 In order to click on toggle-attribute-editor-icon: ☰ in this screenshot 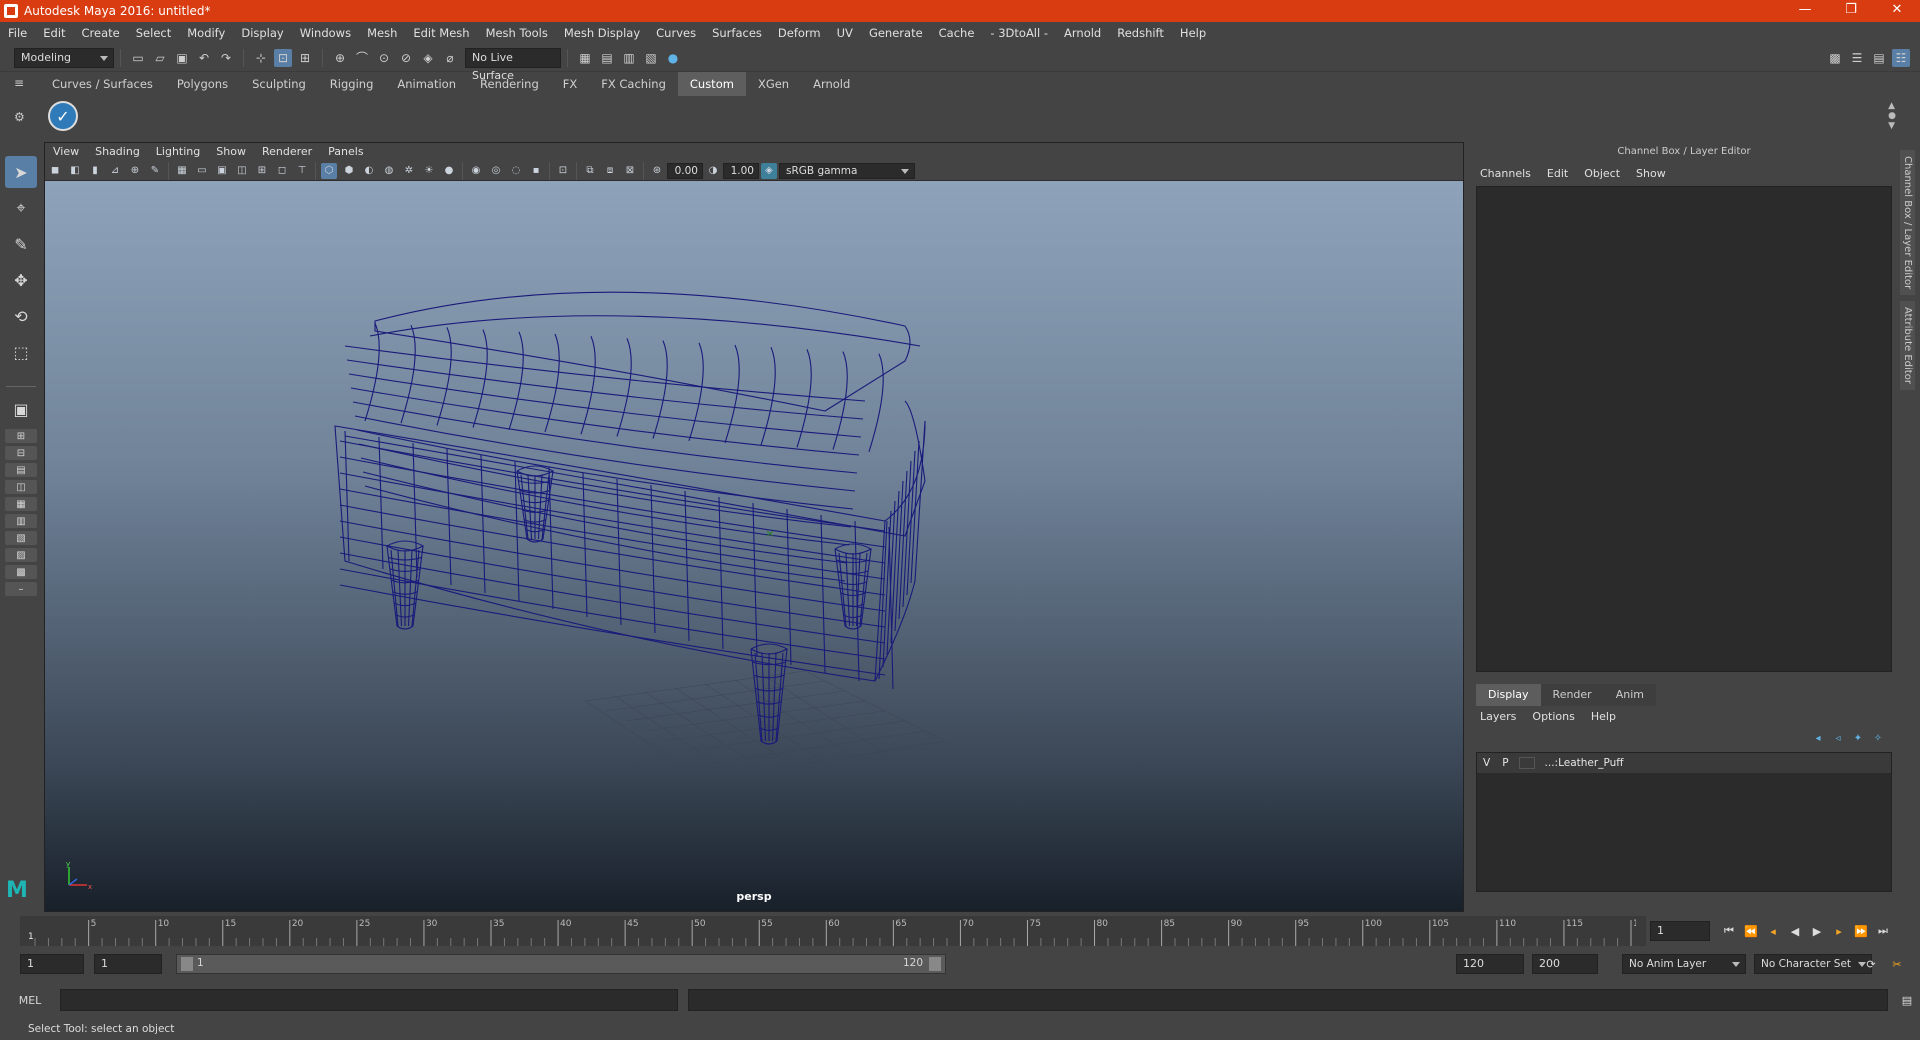, I will do `click(1857, 58)`.